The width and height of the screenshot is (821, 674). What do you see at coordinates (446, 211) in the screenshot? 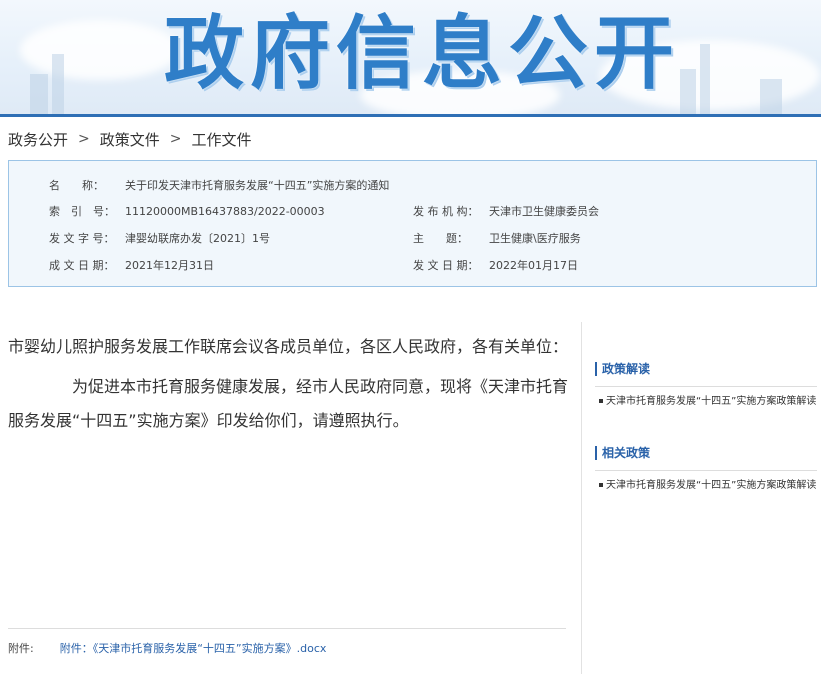
I see `publisher-label: 发 布 机 构：` at bounding box center [446, 211].